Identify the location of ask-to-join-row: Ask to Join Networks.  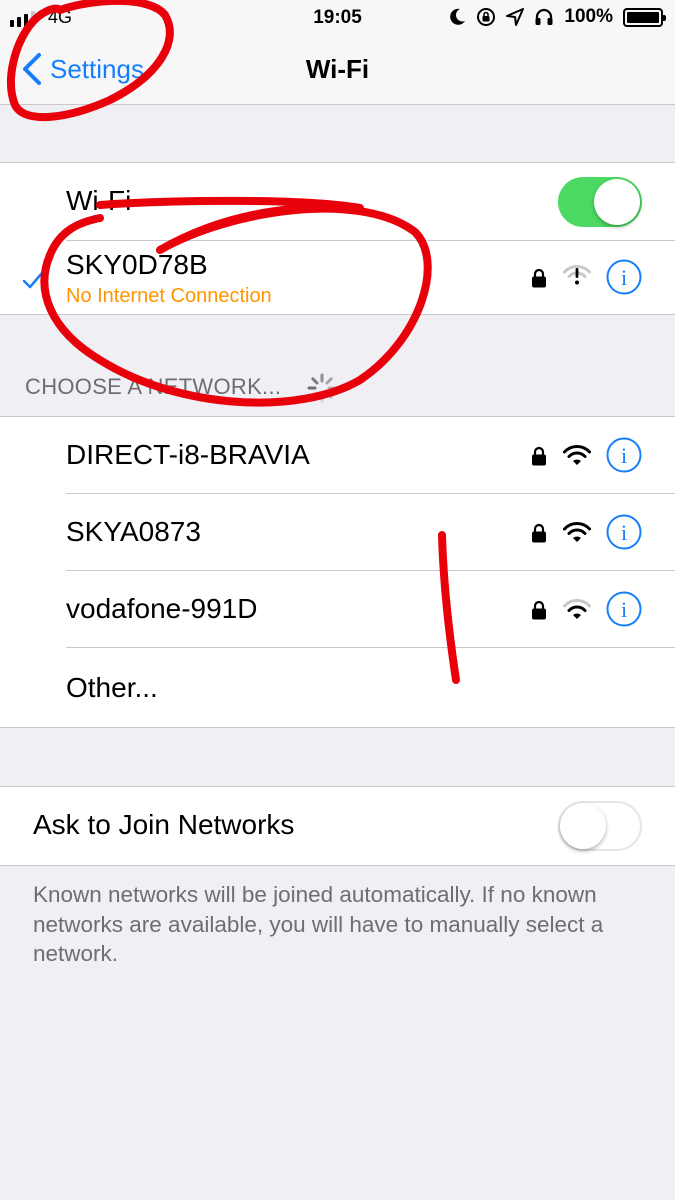
(337, 826).